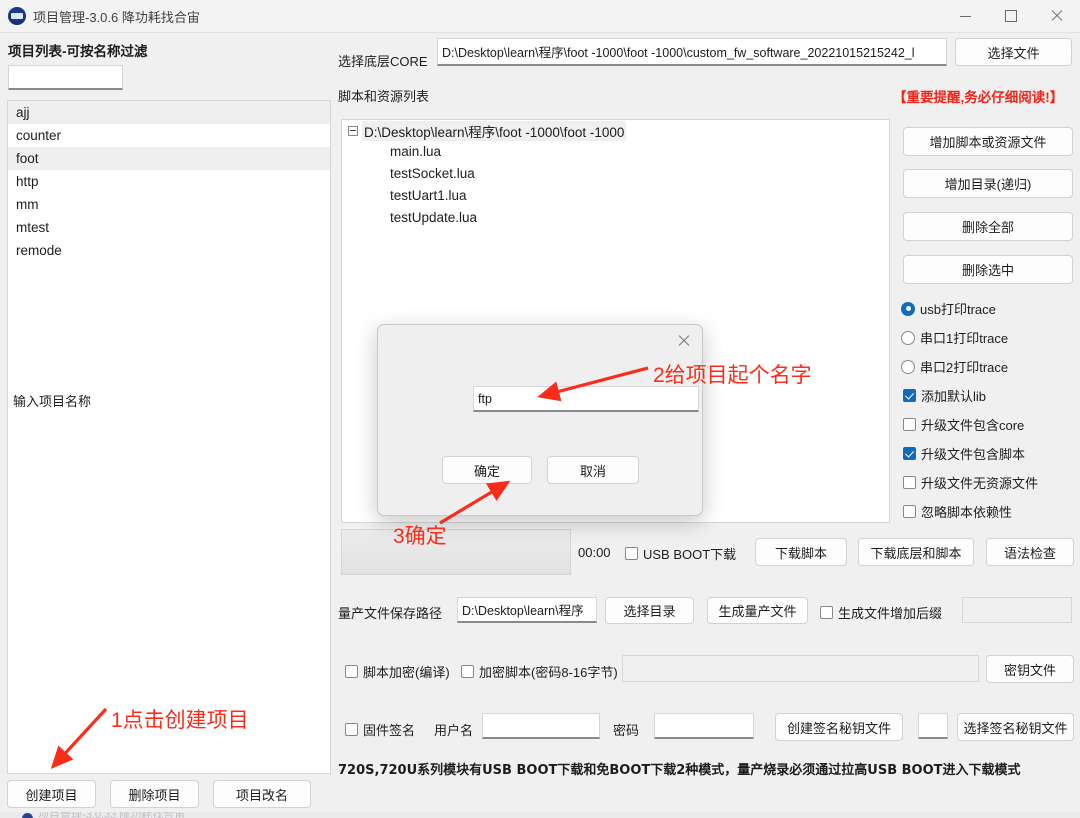 This screenshot has width=1080, height=818. I want to click on download-script-button: 下载脚本, so click(801, 552).